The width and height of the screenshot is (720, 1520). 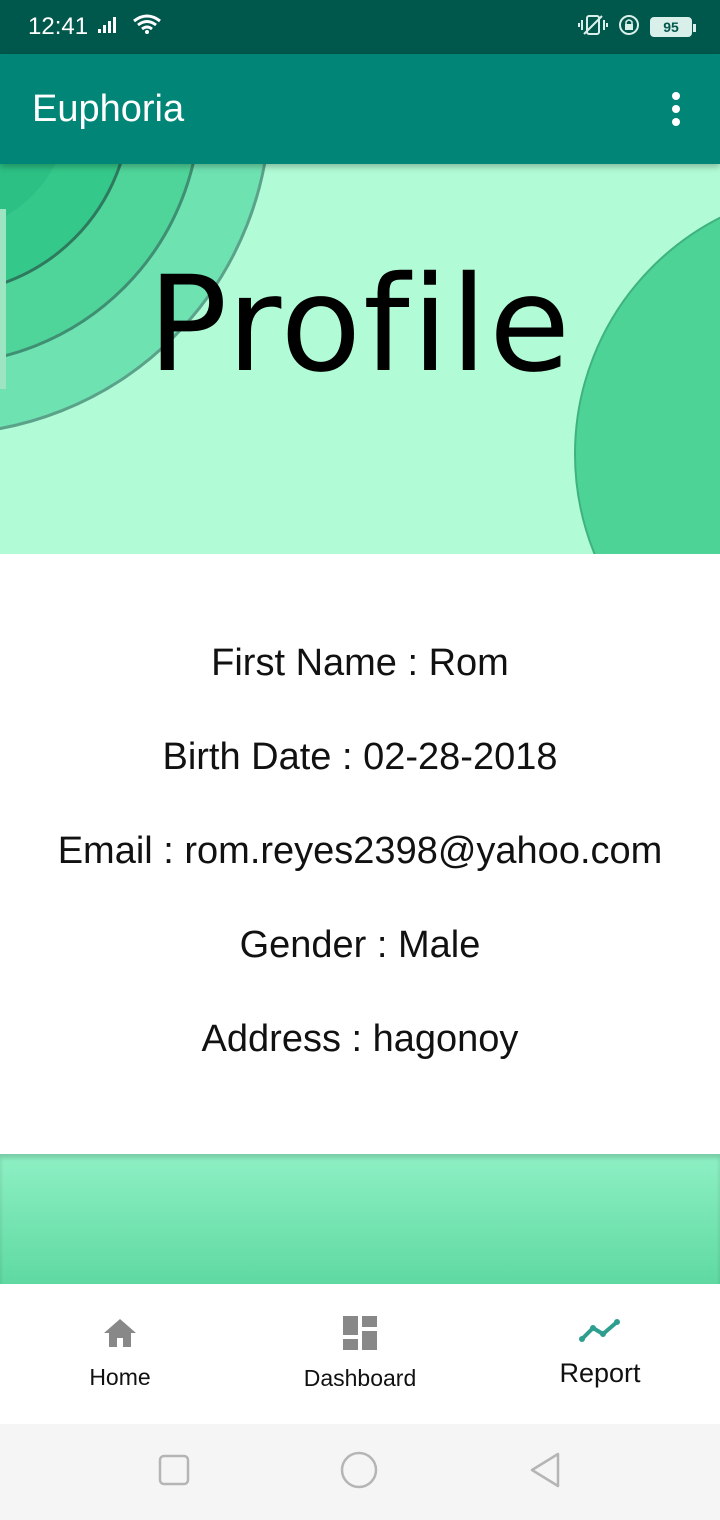 I want to click on app-title: Euphoria, so click(x=108, y=108).